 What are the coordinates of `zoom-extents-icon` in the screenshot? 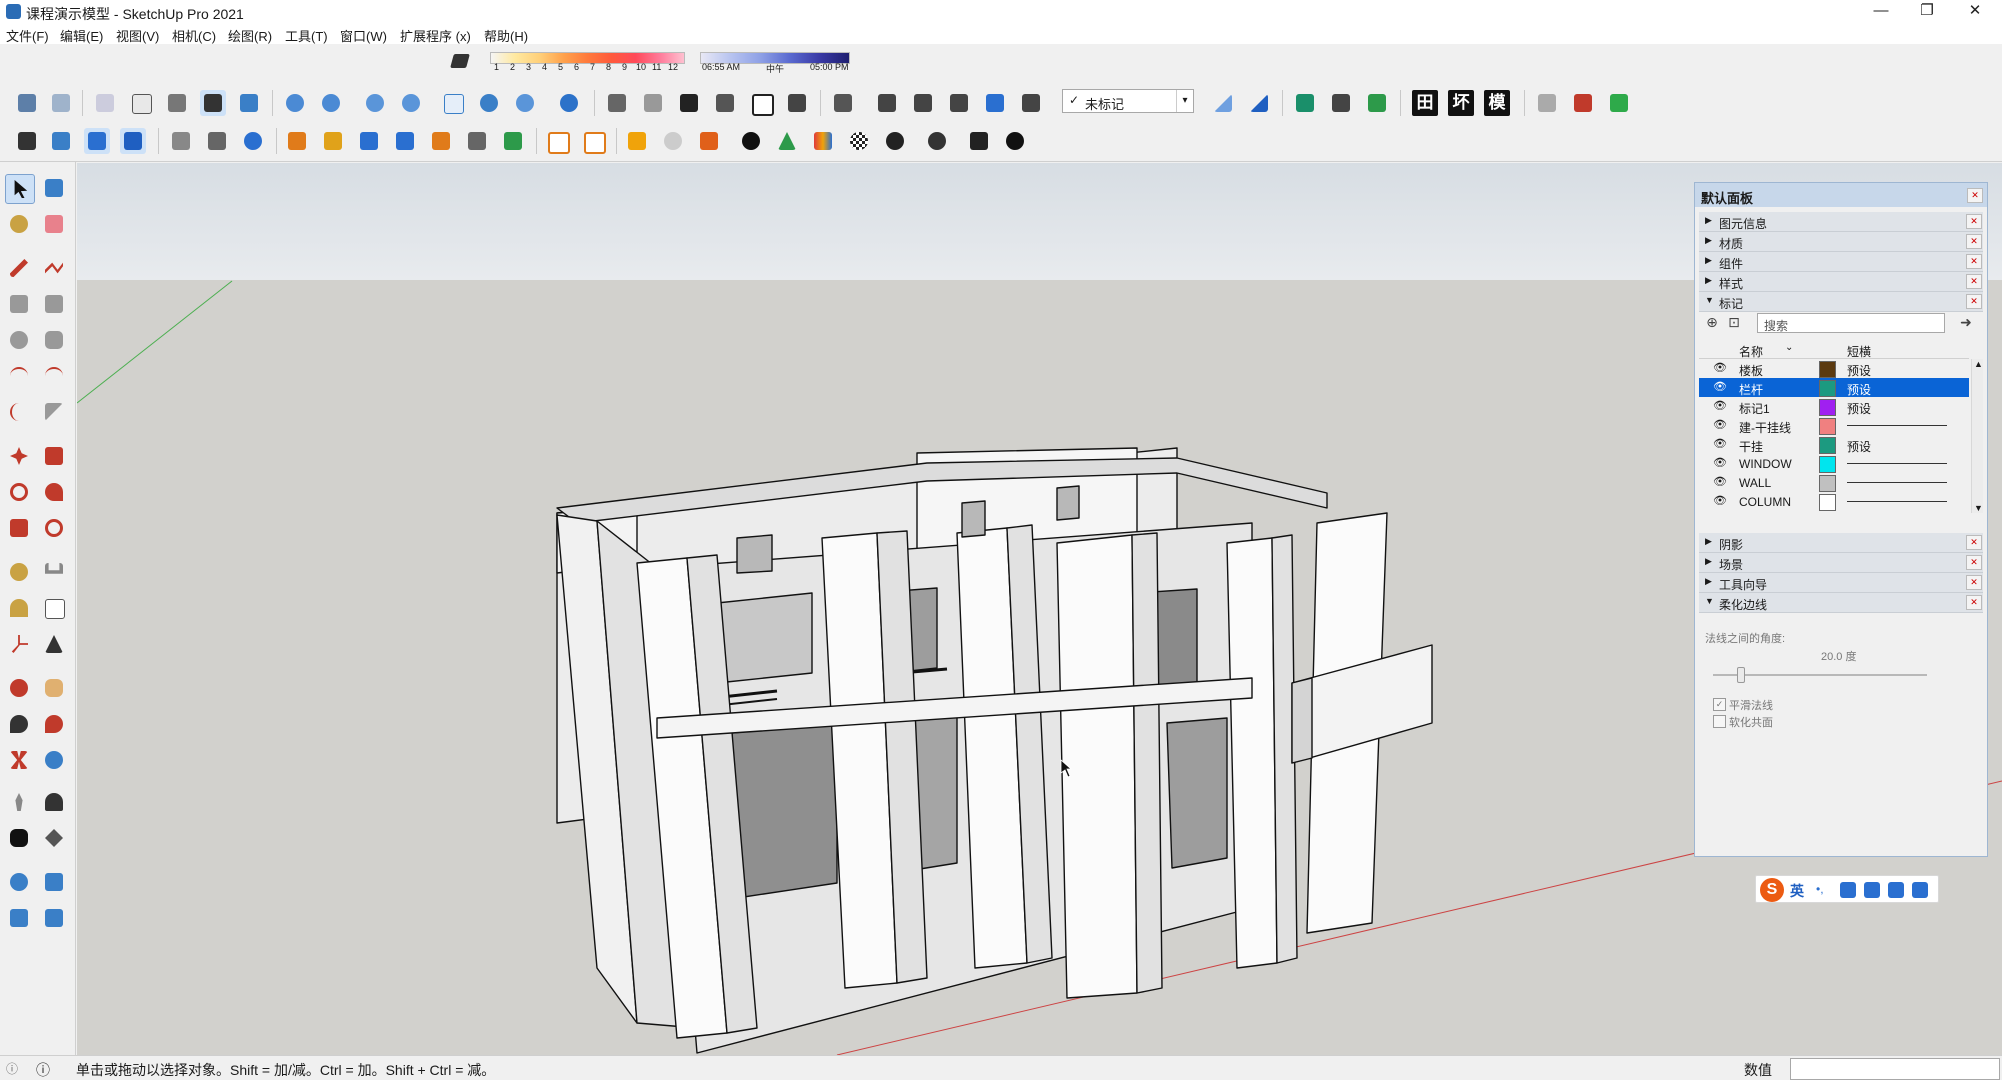 It's located at (19, 760).